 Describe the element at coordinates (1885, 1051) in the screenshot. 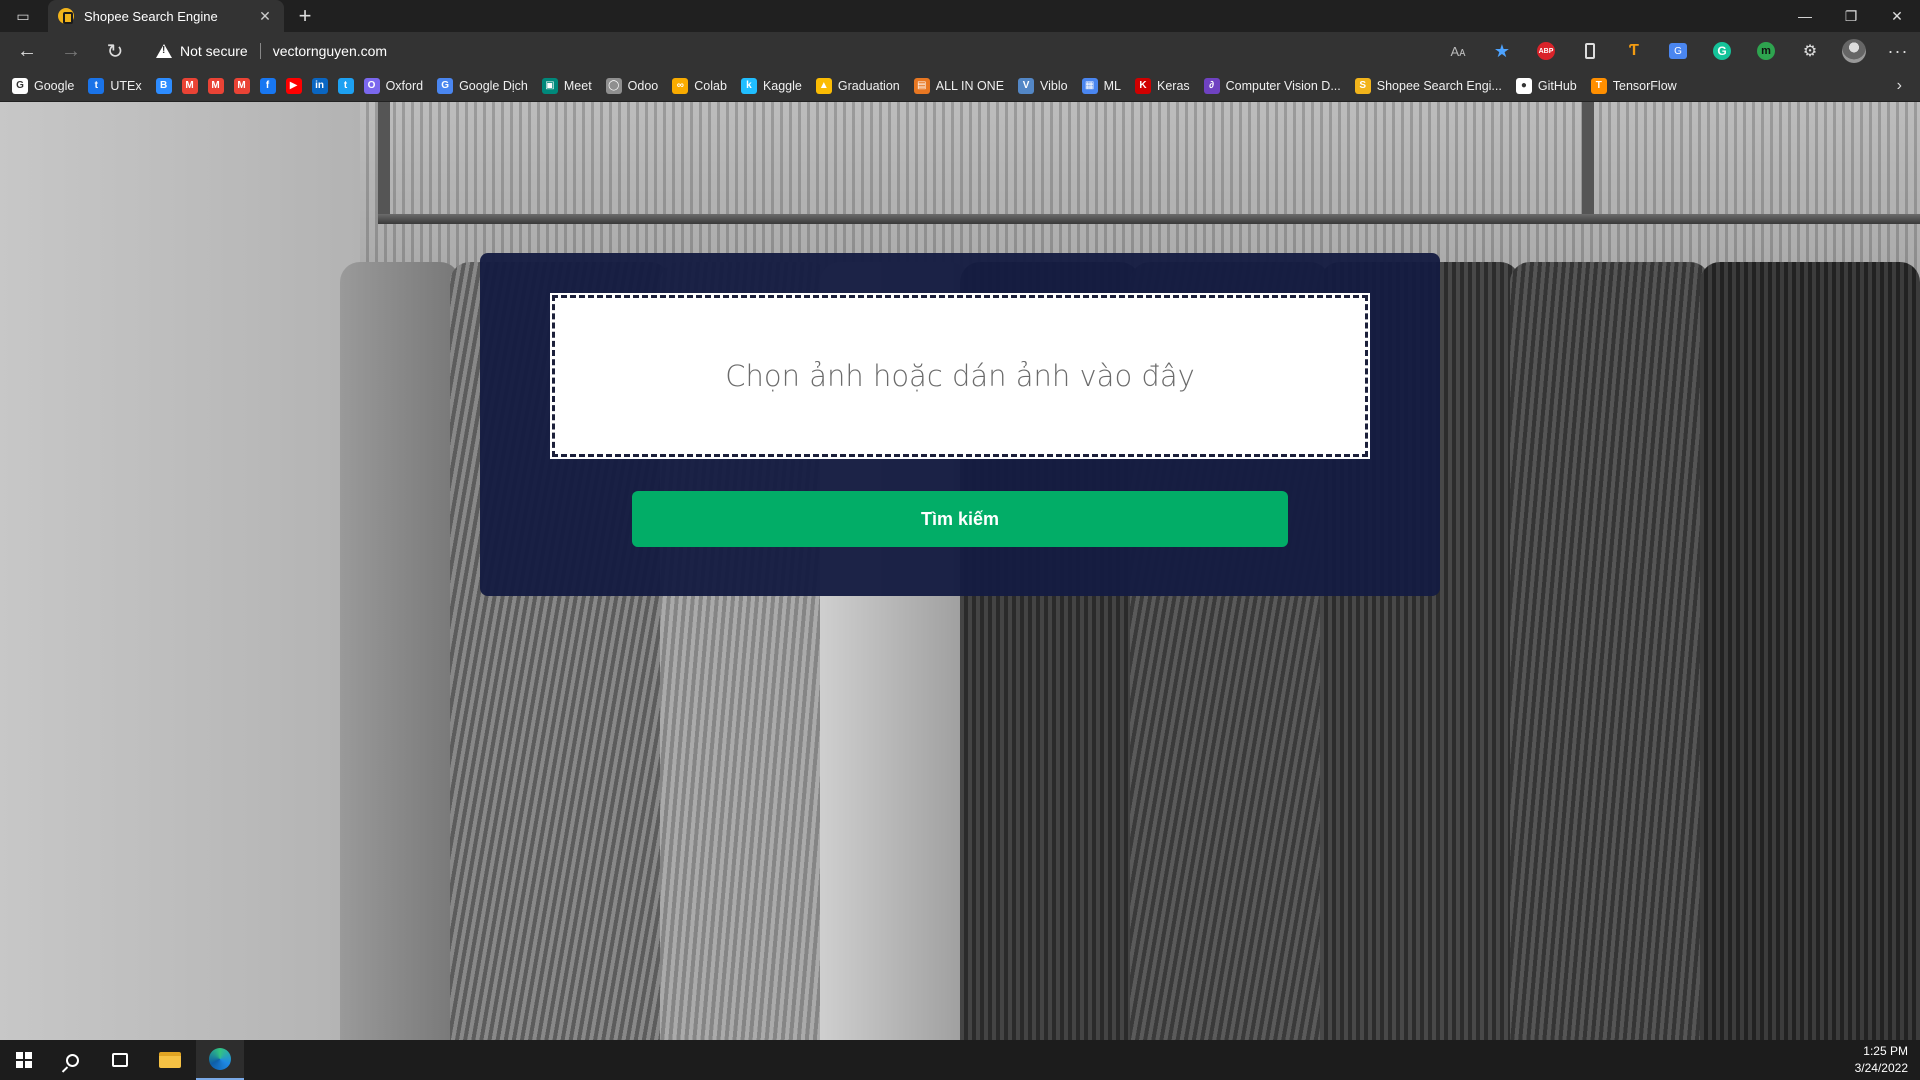

I see `clock-time: 1:25 PM` at that location.